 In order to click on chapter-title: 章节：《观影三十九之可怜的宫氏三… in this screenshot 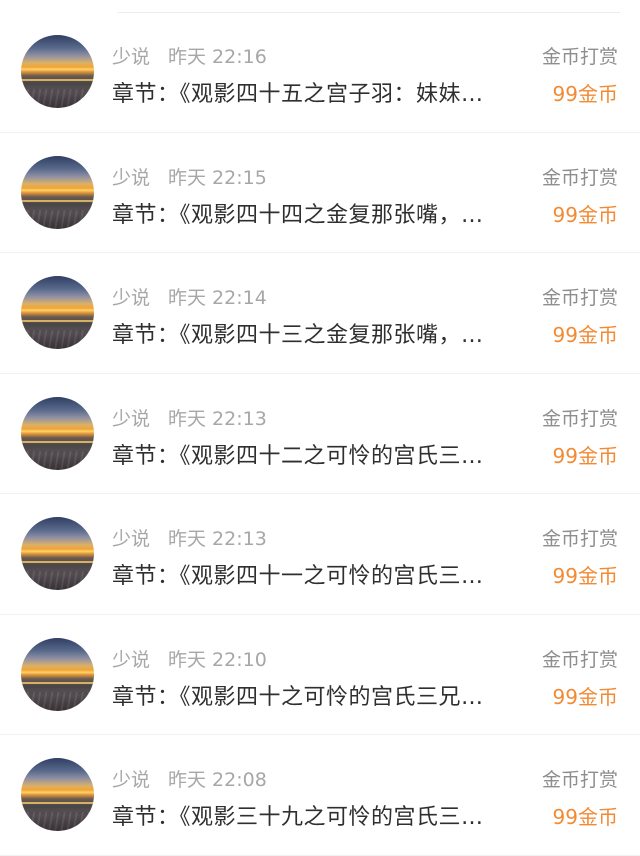, I will do `click(317, 815)`.